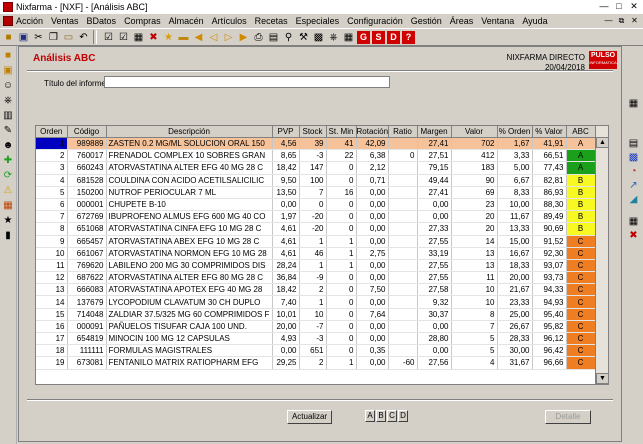 This screenshot has width=643, height=444. What do you see at coordinates (52, 132) in the screenshot?
I see `column-header-orden: Orden` at bounding box center [52, 132].